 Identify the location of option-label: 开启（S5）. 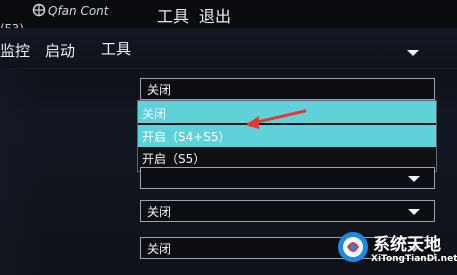
(174, 159).